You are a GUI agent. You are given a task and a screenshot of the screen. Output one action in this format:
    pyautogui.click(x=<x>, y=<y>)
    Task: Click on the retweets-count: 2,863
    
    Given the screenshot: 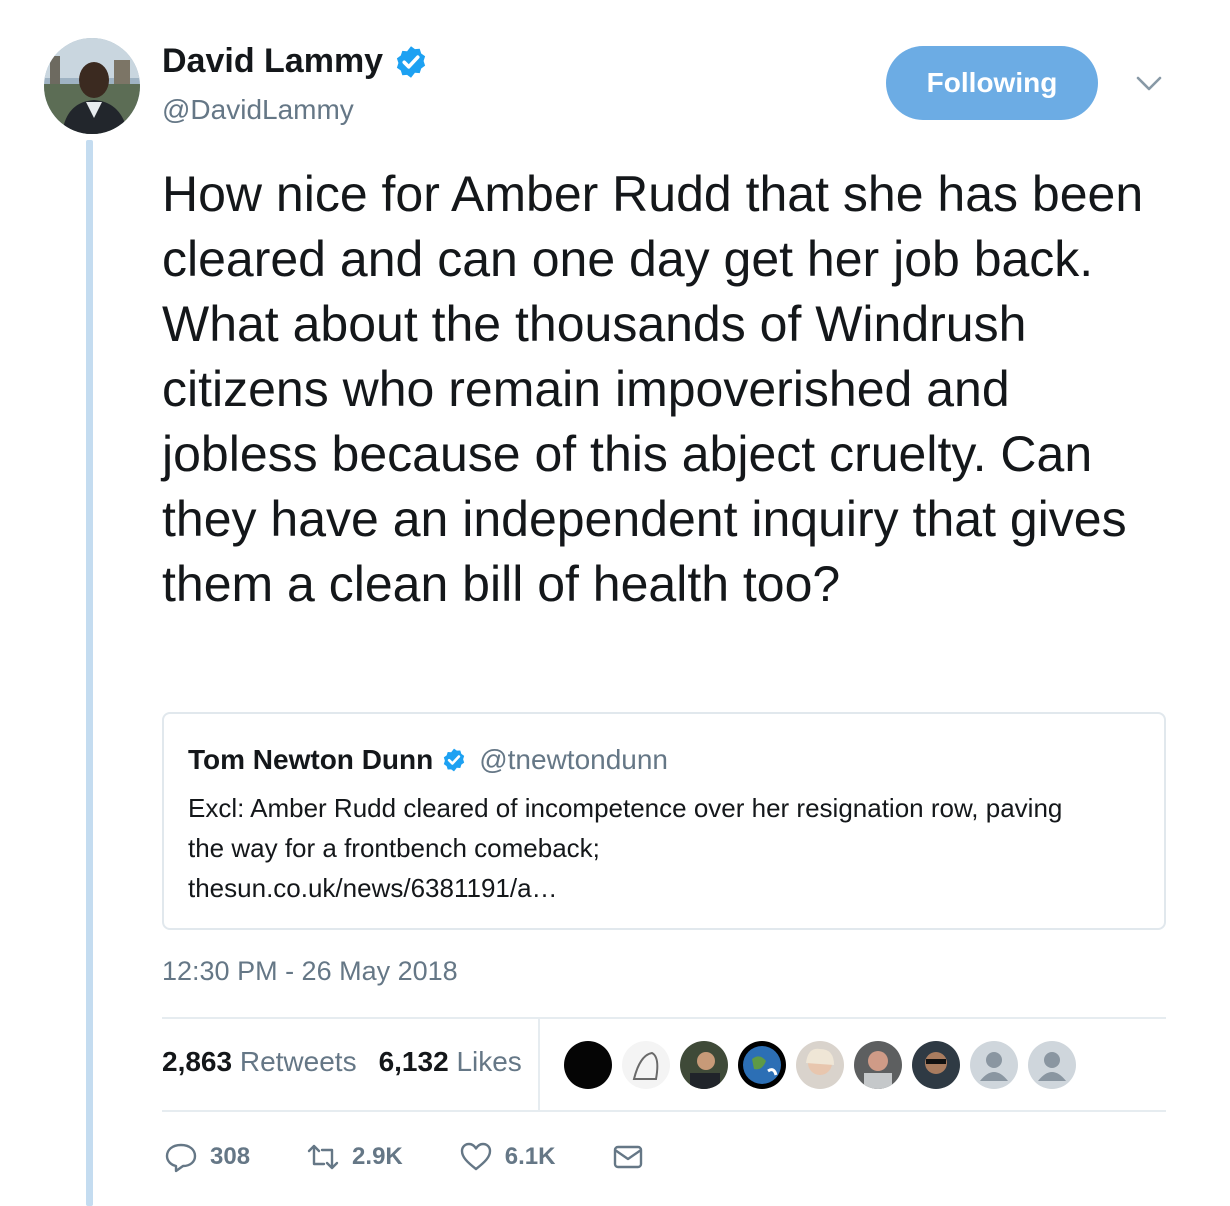 What is the action you would take?
    pyautogui.click(x=197, y=1061)
    